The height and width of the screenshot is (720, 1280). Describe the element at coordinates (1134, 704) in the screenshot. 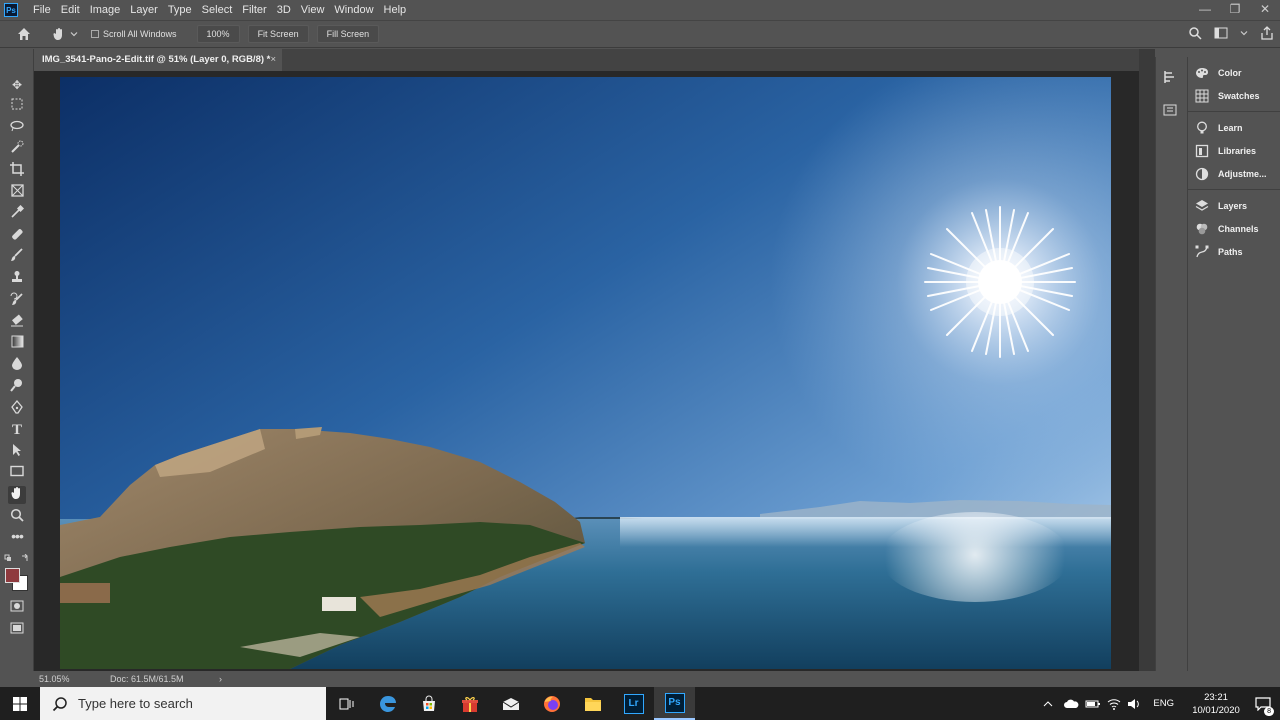

I see `volume-icon` at that location.